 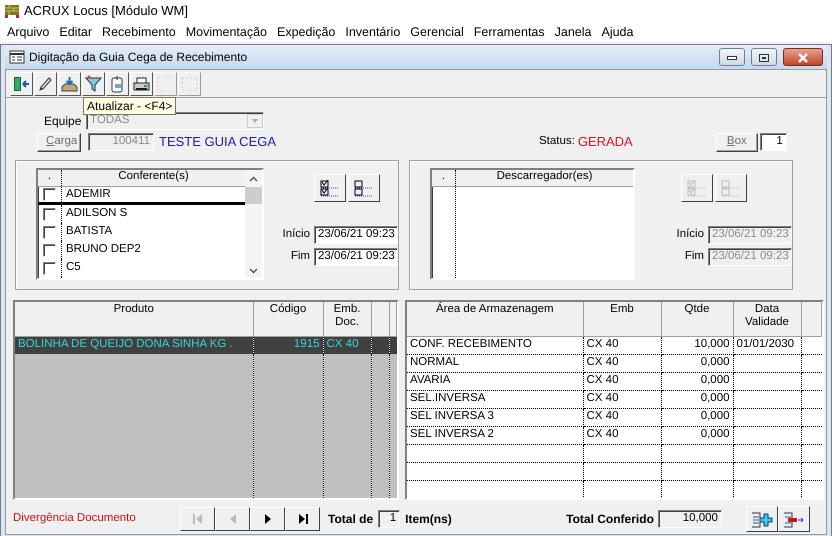 What do you see at coordinates (495, 319) in the screenshot?
I see `column-header: Área de Armazenagem` at bounding box center [495, 319].